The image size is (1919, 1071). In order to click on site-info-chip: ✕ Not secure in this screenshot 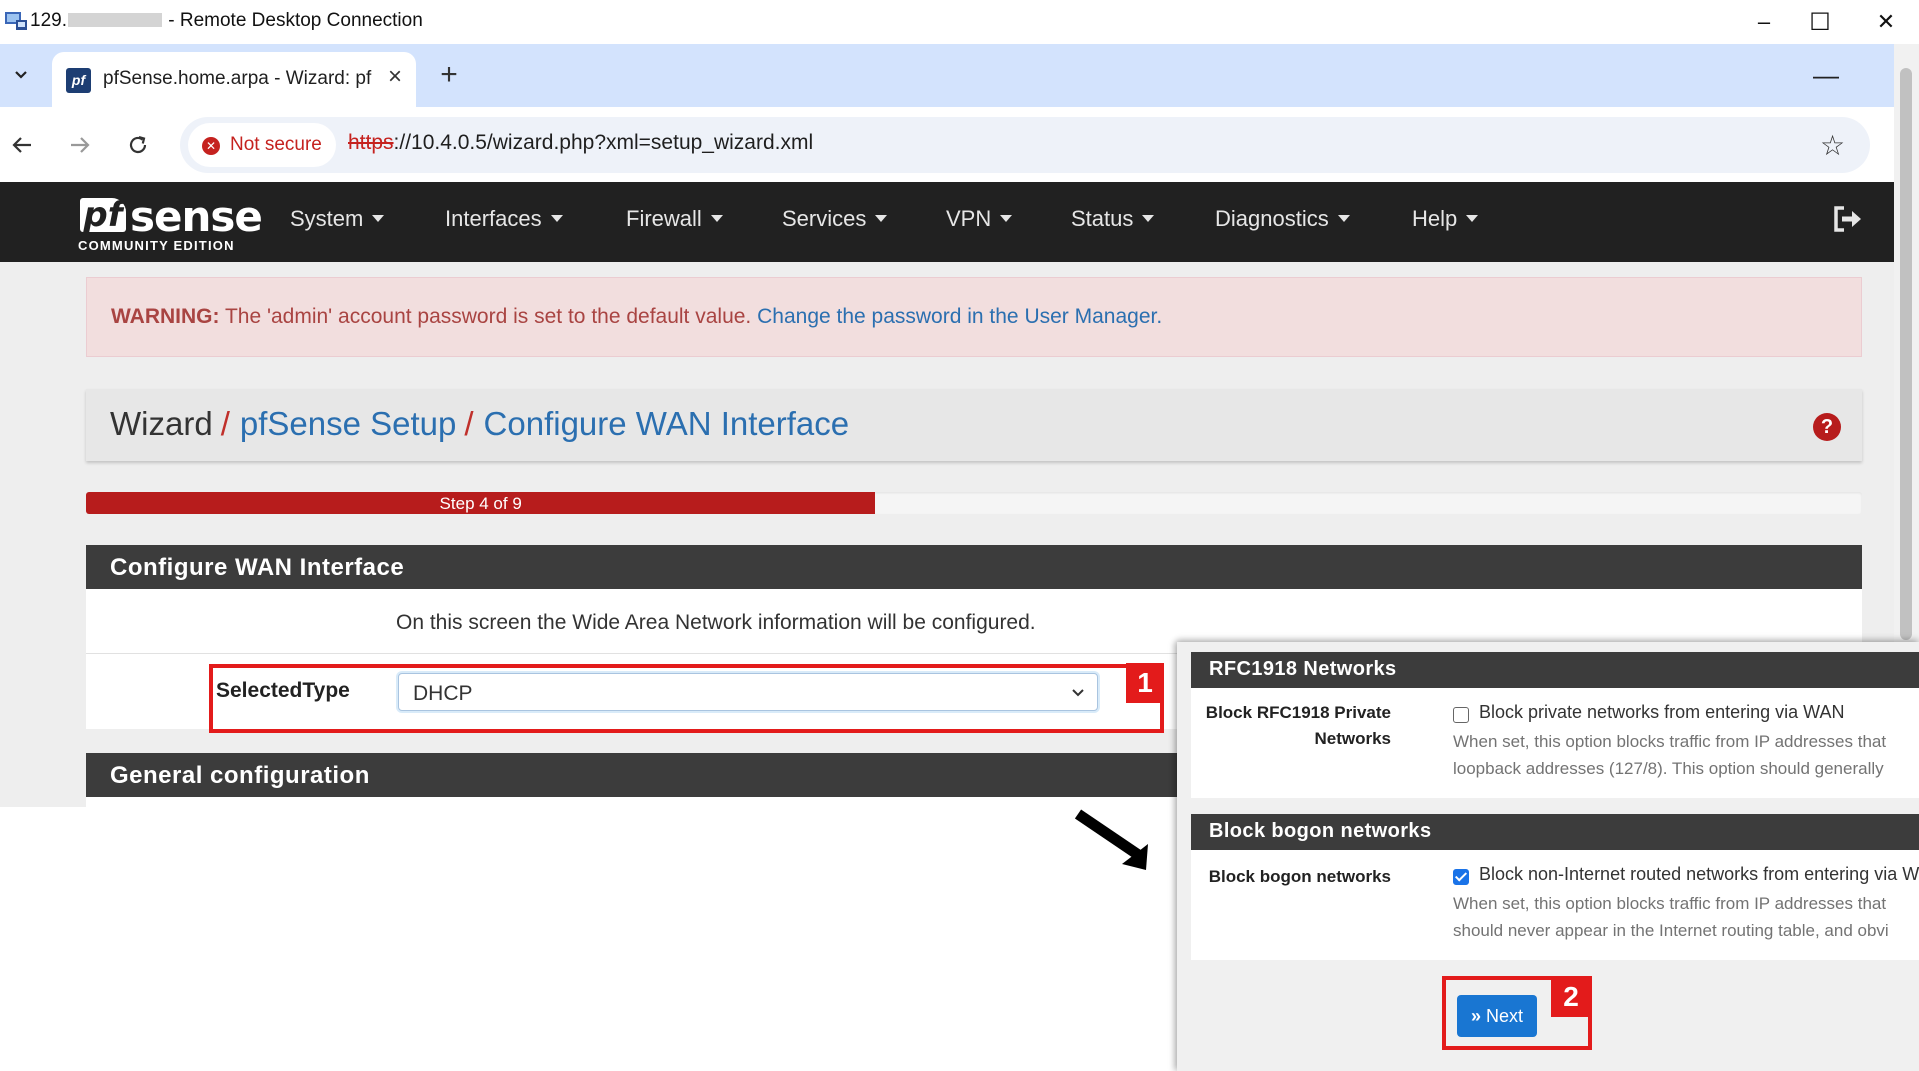, I will do `click(262, 145)`.